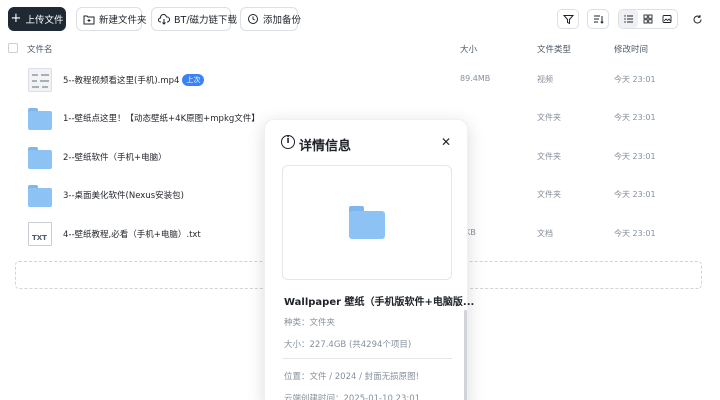 Image resolution: width=720 pixels, height=400 pixels. What do you see at coordinates (13, 48) in the screenshot?
I see `select-all-checkbox` at bounding box center [13, 48].